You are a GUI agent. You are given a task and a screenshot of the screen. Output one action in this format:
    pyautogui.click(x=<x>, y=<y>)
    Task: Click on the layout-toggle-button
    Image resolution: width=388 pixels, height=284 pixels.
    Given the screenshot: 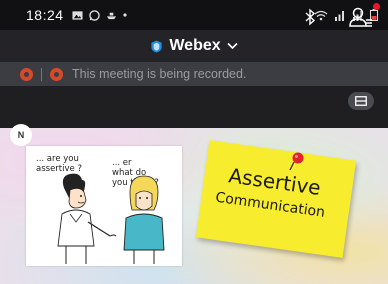 What is the action you would take?
    pyautogui.click(x=361, y=101)
    